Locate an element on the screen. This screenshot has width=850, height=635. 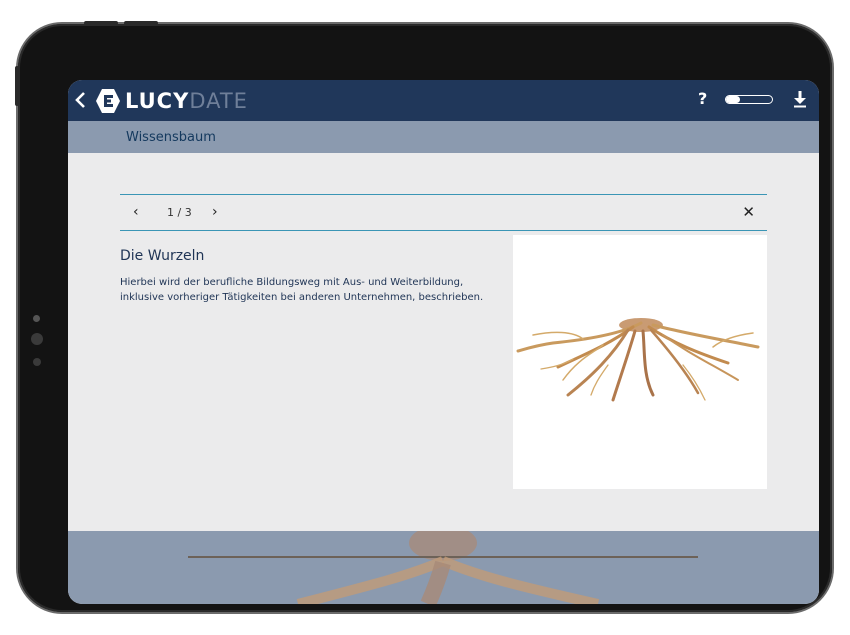
slide-pager: ‹ 1 / 3 › ✕ is located at coordinates (443, 212).